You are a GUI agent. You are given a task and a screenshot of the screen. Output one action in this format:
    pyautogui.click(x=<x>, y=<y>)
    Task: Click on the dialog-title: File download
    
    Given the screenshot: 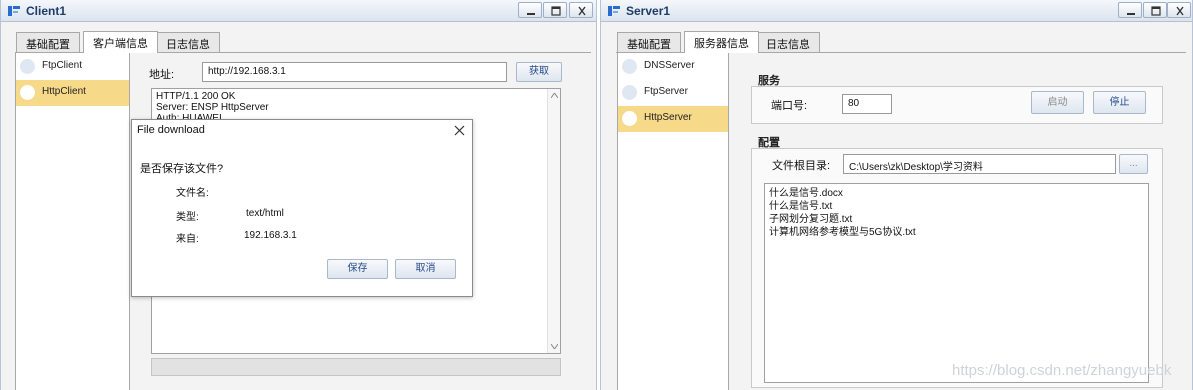 What is the action you would take?
    pyautogui.click(x=171, y=130)
    